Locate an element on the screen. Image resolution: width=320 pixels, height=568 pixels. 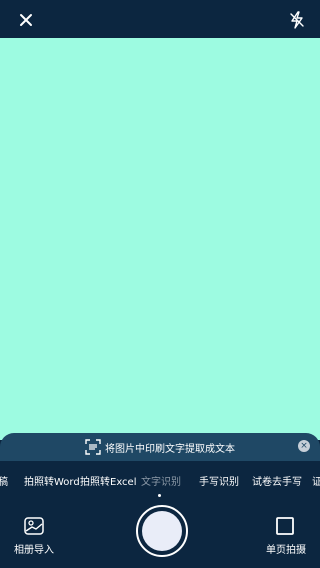
tip-banner: 将图片中印刷文字提取成文本 × is located at coordinates (160, 447).